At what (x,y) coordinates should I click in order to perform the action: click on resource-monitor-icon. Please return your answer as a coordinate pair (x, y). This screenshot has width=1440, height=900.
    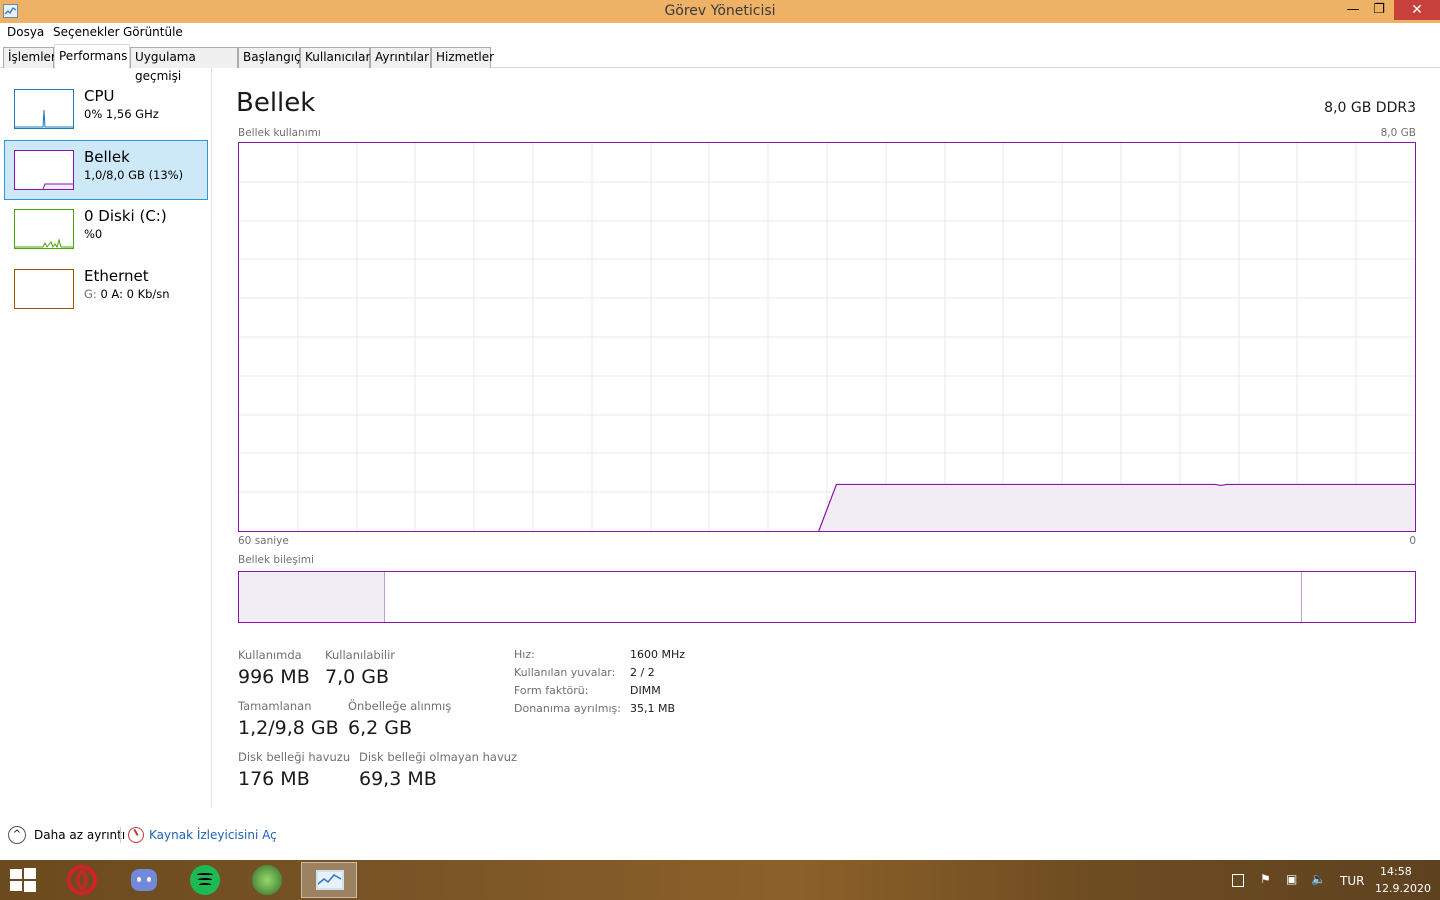
    Looking at the image, I should click on (136, 835).